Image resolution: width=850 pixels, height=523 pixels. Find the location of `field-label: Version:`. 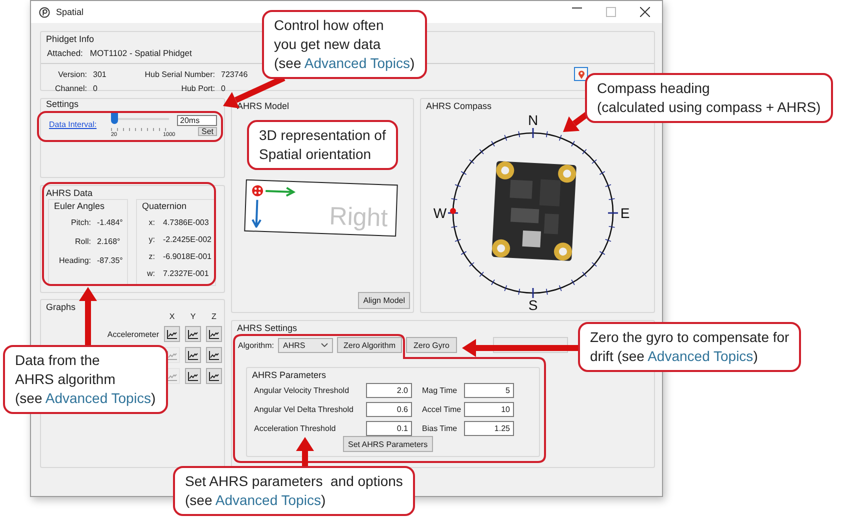

field-label: Version: is located at coordinates (72, 74).